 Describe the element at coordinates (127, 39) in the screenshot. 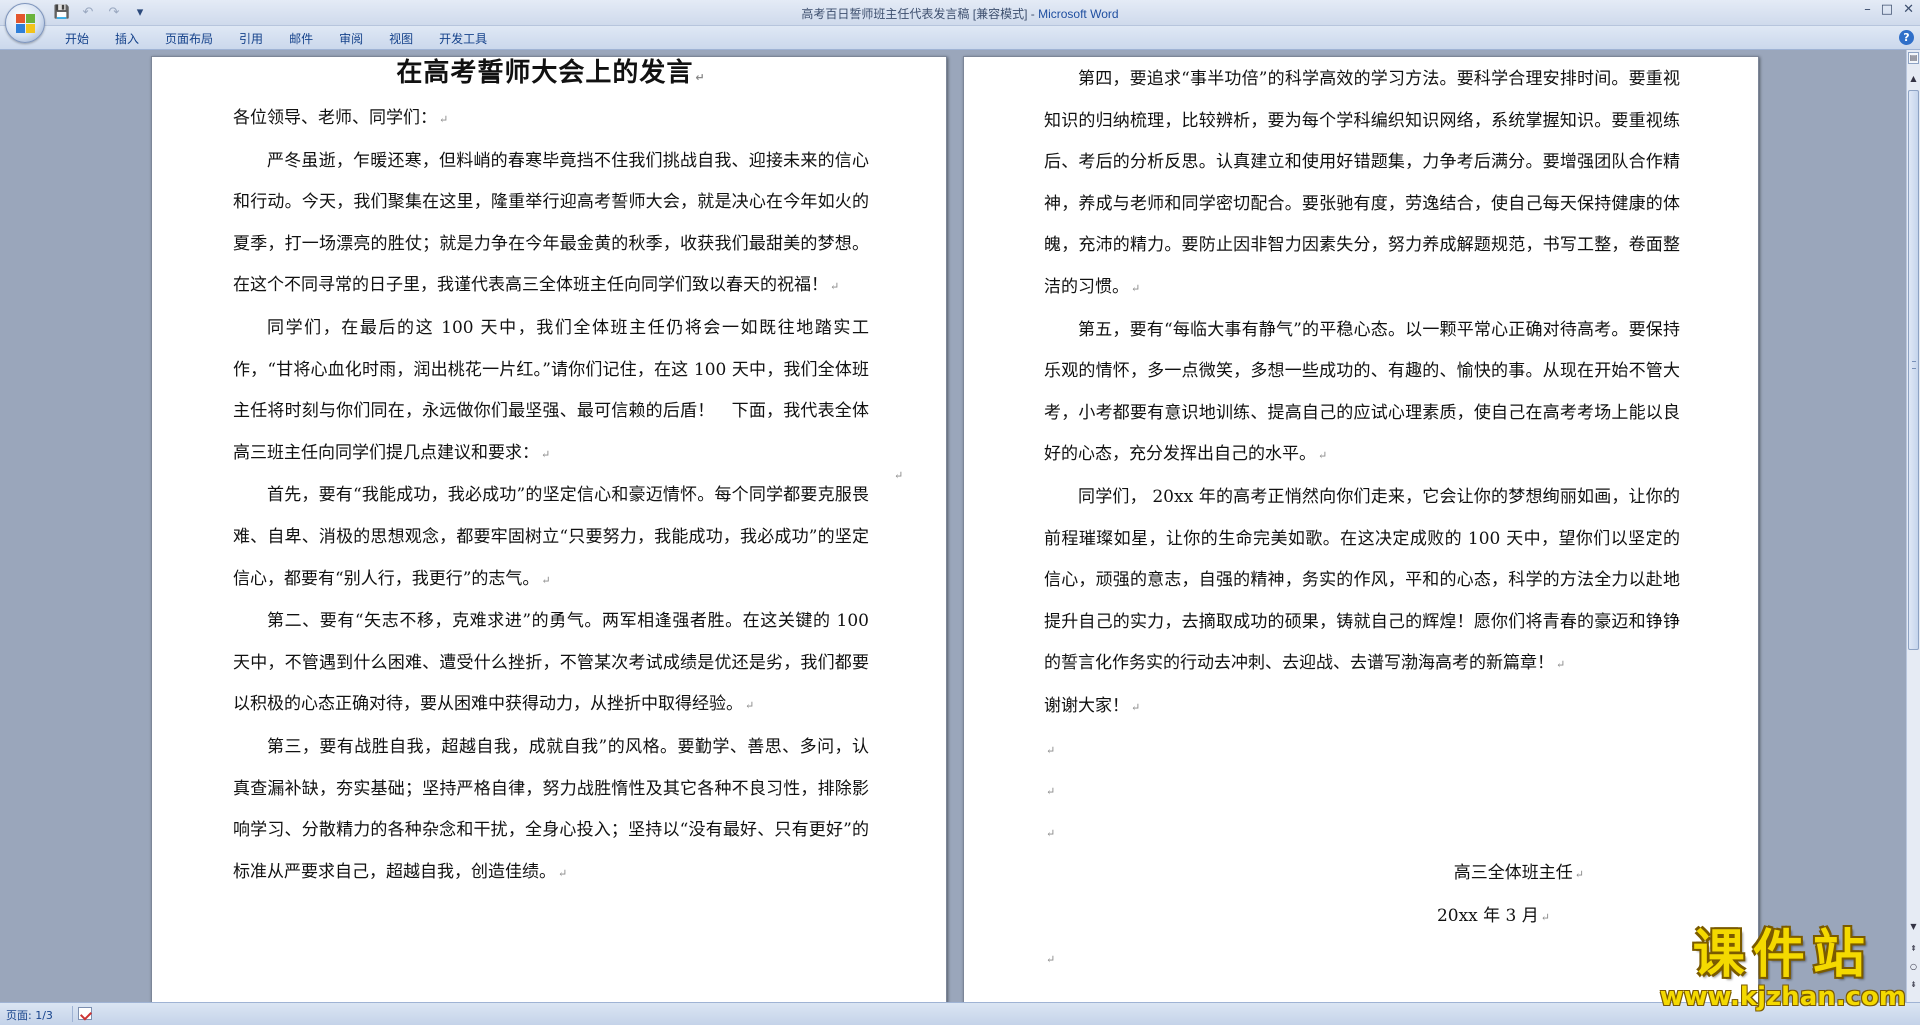

I see `tab-insert: 插入` at that location.